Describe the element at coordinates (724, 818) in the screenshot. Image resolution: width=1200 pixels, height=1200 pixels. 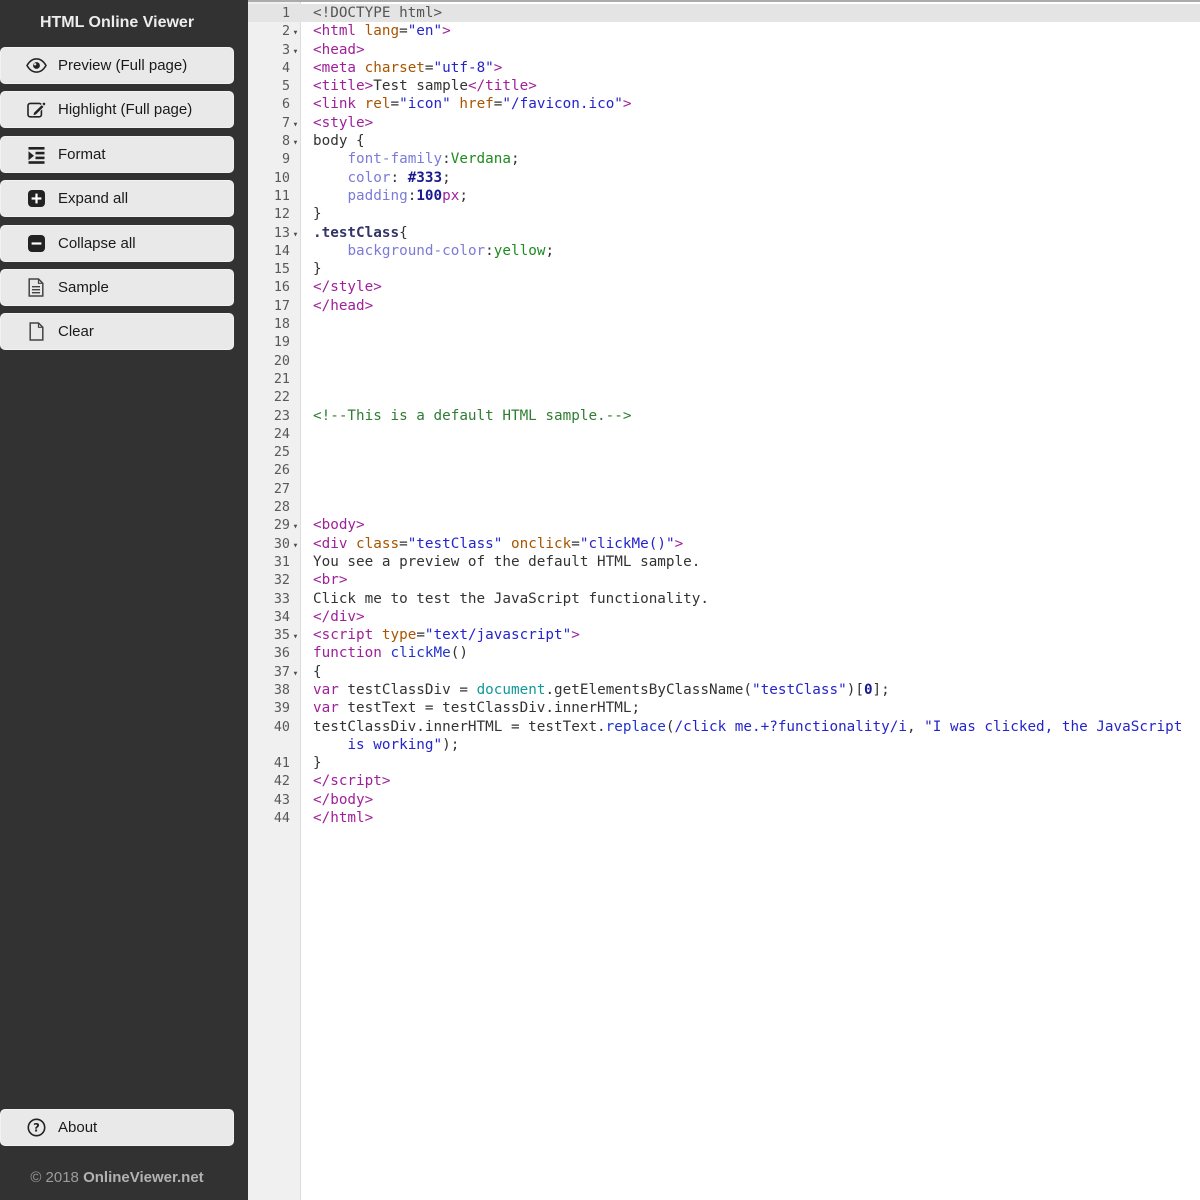
I see `code-line-44: 44 </html>` at that location.